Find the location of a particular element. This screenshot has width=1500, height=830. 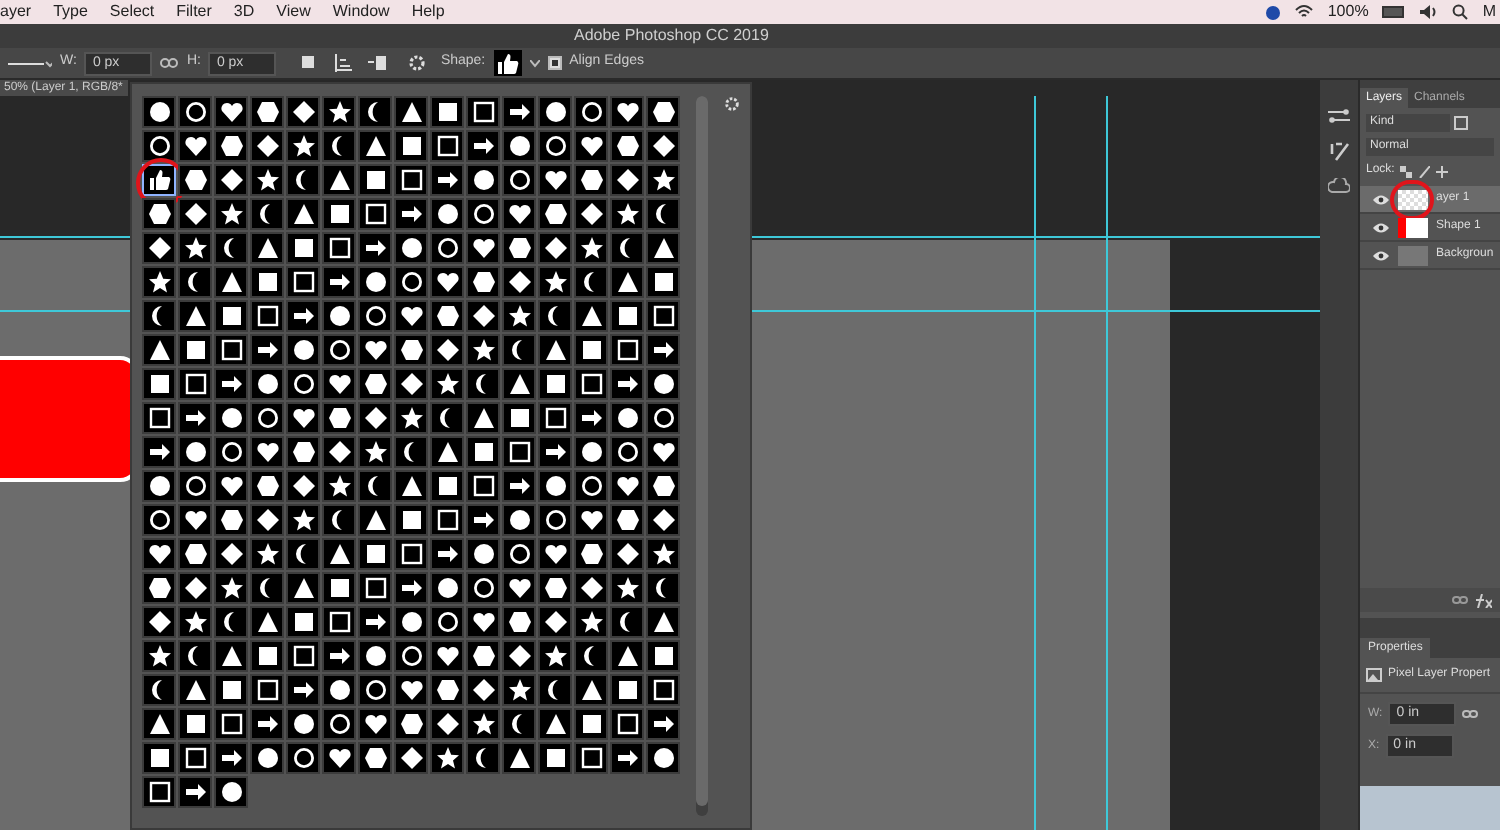

dot-icon is located at coordinates (1272, 12).